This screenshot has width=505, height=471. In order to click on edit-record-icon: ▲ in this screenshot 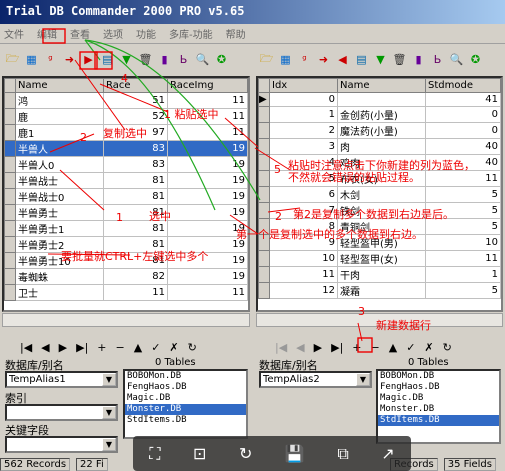, I will do `click(138, 347)`.